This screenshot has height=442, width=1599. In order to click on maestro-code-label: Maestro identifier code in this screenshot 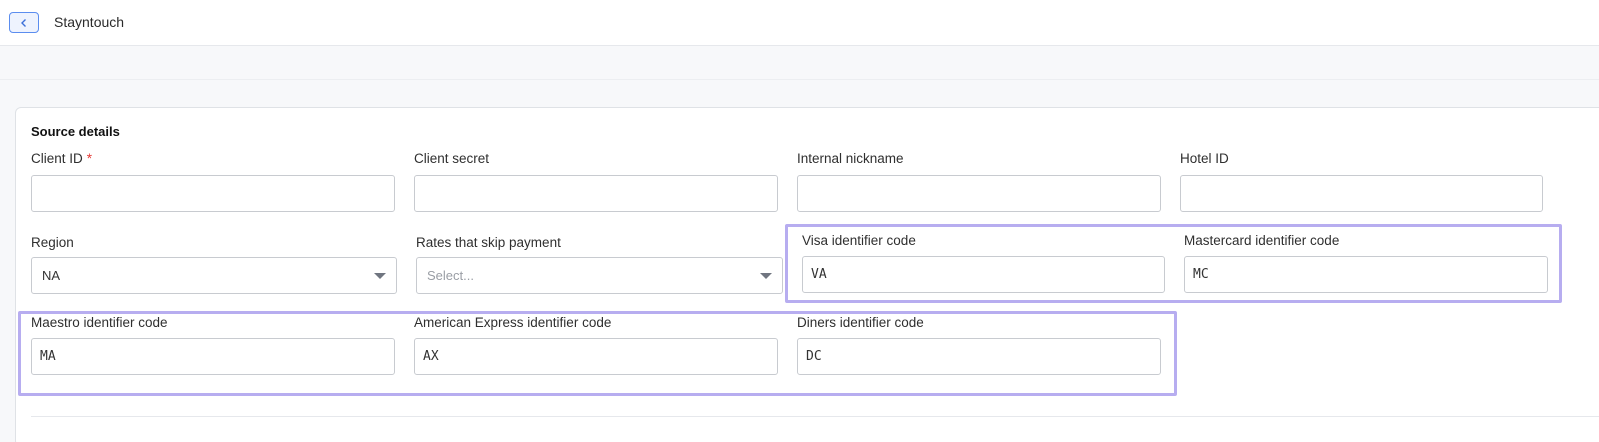, I will do `click(99, 322)`.